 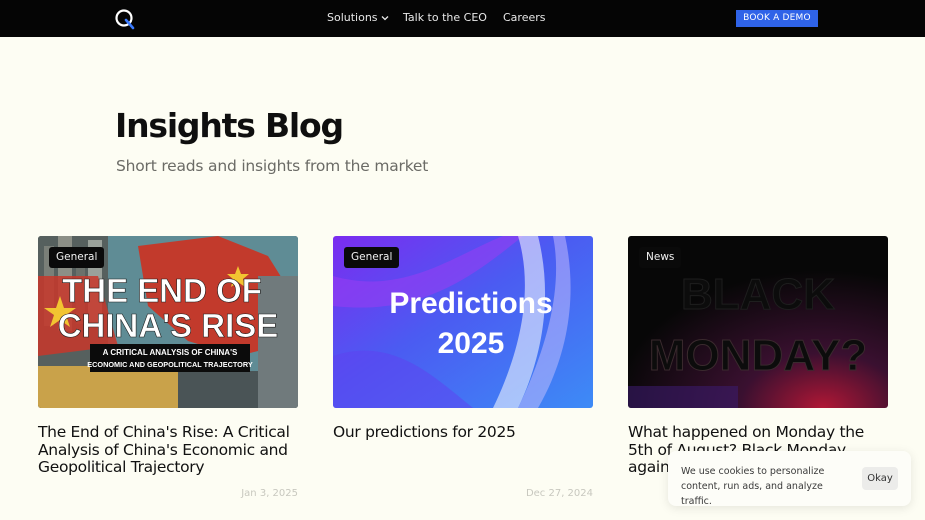 What do you see at coordinates (464, 432) in the screenshot?
I see `post-title: Our predictions for 2025` at bounding box center [464, 432].